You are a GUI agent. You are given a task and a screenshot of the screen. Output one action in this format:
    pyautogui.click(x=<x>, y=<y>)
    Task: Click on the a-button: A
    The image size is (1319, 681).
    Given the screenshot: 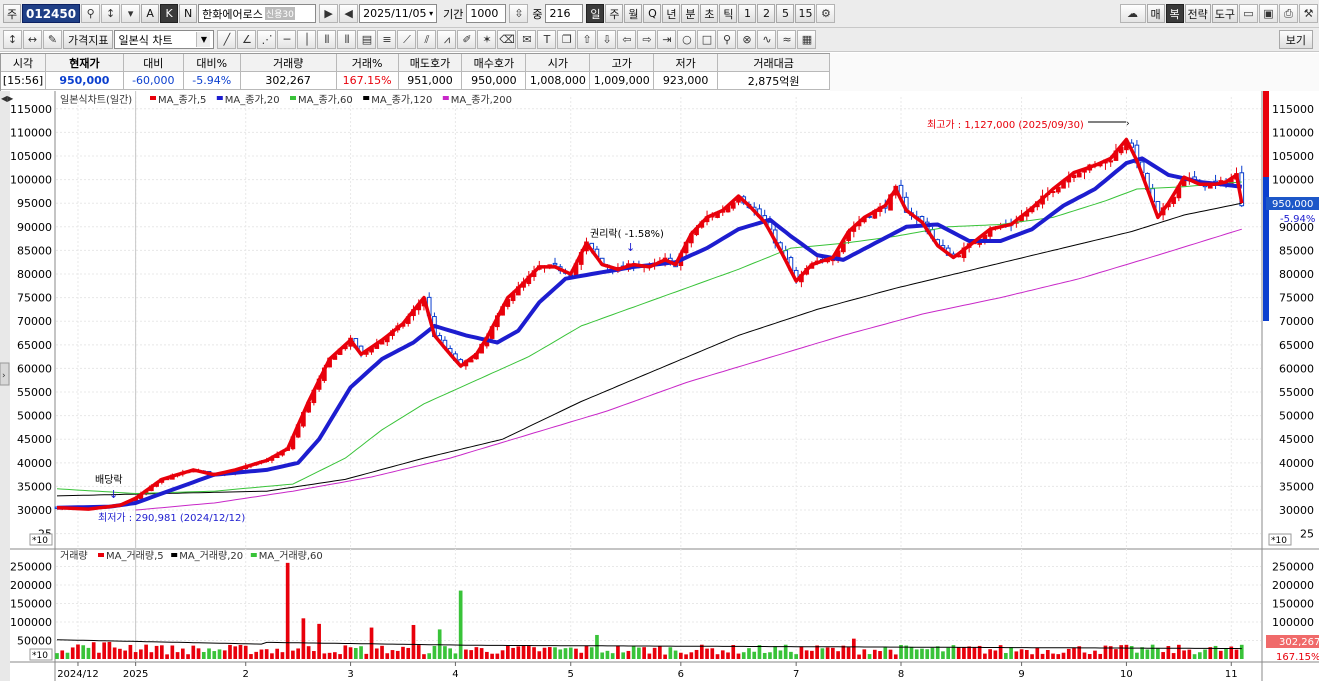 What is the action you would take?
    pyautogui.click(x=150, y=13)
    